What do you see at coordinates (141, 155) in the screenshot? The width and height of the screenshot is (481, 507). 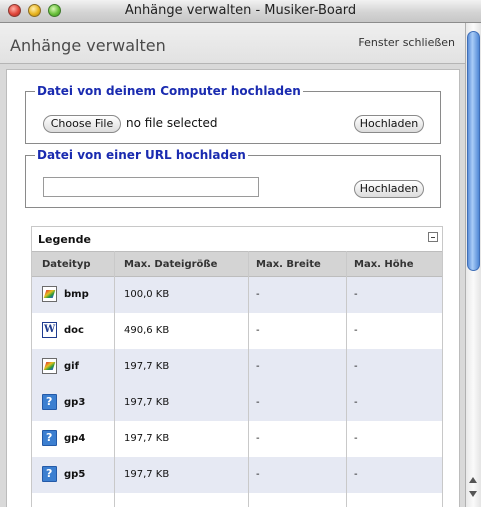 I see `upload-url-legend: Datei von einer URL hochladen` at bounding box center [141, 155].